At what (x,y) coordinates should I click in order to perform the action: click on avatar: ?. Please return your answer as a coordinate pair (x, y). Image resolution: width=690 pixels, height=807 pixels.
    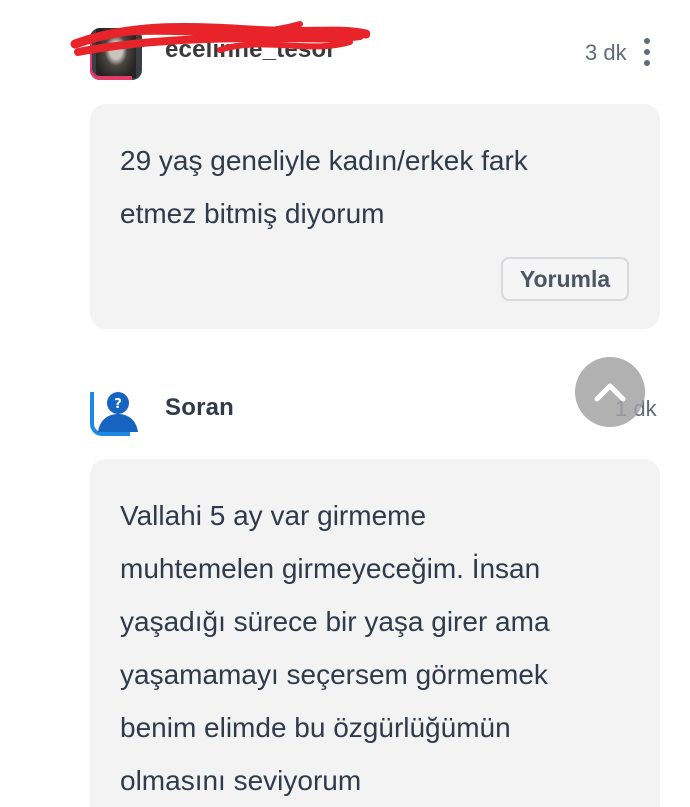
    Looking at the image, I should click on (116, 410).